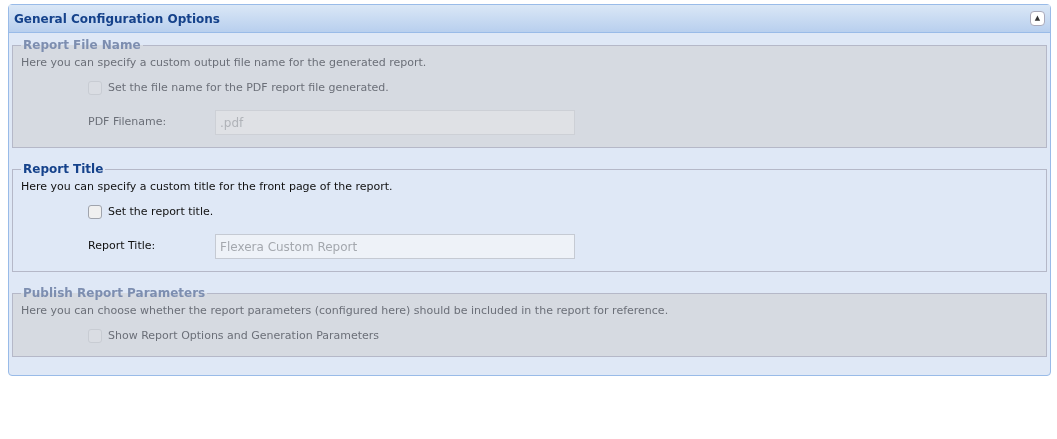  What do you see at coordinates (122, 246) in the screenshot?
I see `field-label: Report Title:` at bounding box center [122, 246].